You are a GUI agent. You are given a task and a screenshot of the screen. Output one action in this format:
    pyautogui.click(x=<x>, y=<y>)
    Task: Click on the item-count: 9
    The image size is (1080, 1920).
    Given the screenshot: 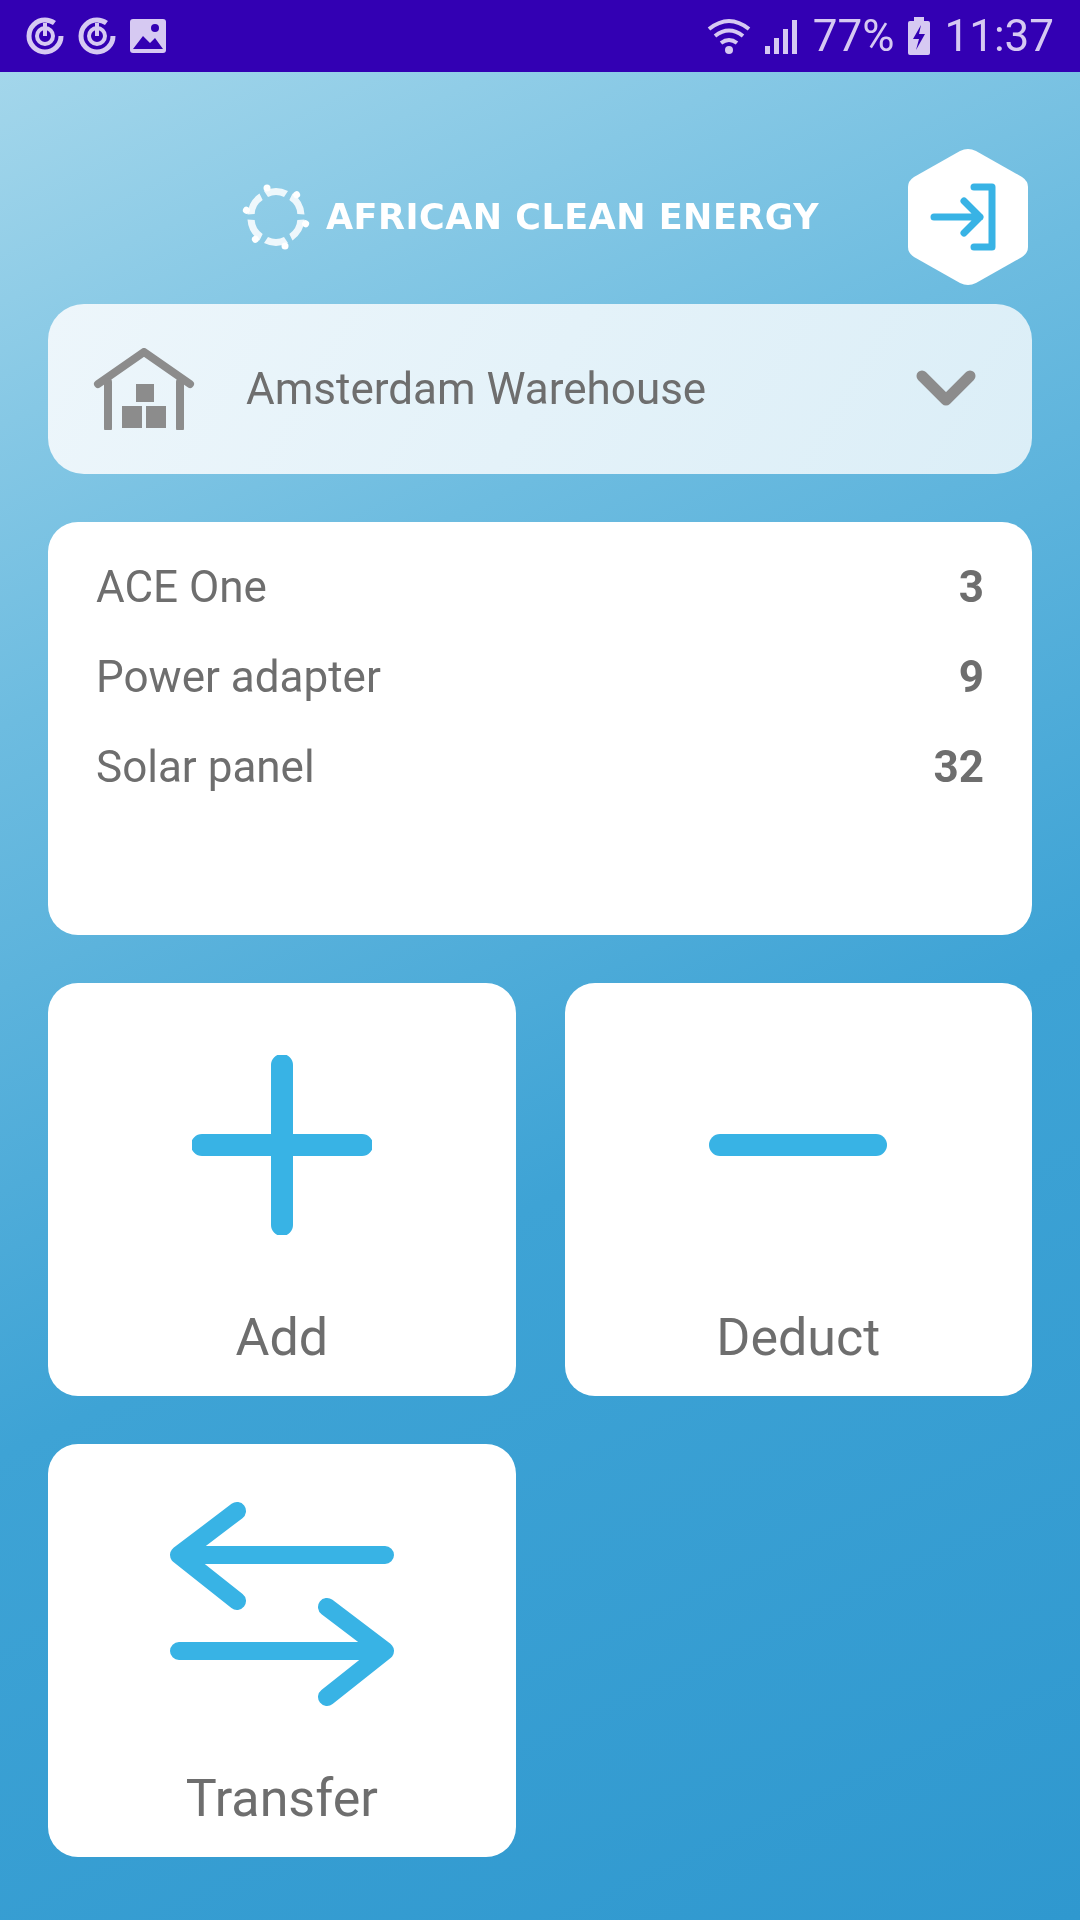 What is the action you would take?
    pyautogui.click(x=971, y=677)
    